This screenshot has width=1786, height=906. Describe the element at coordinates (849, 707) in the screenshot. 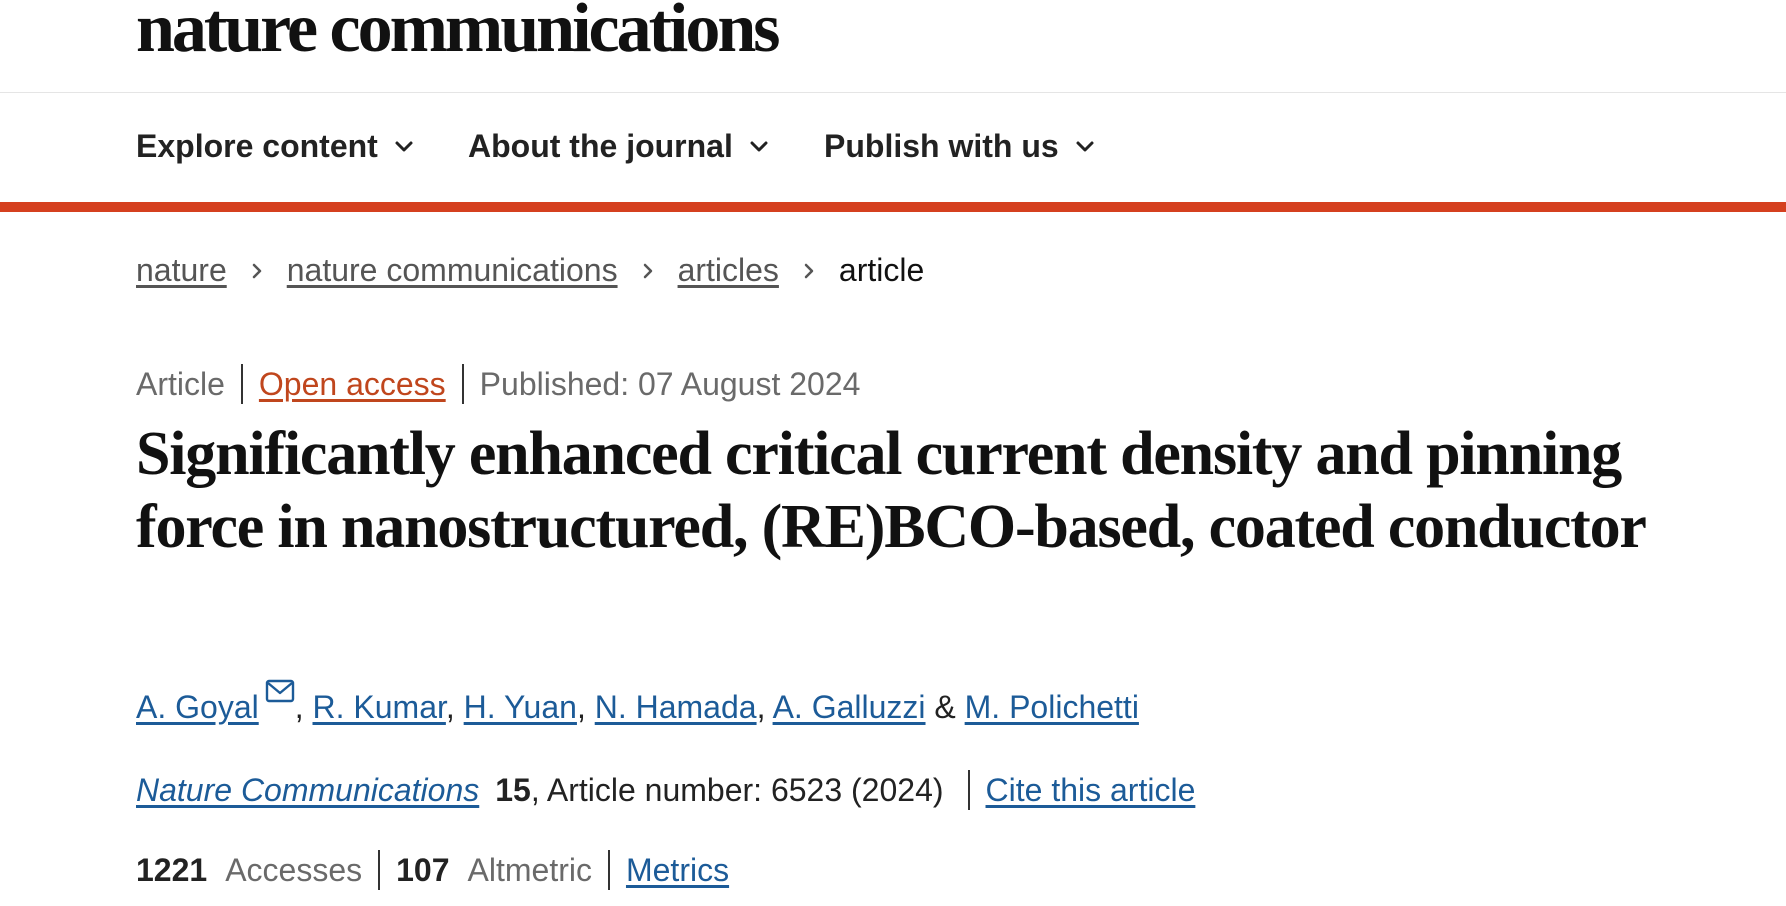

I see `author-link: A. Galluzzi` at that location.